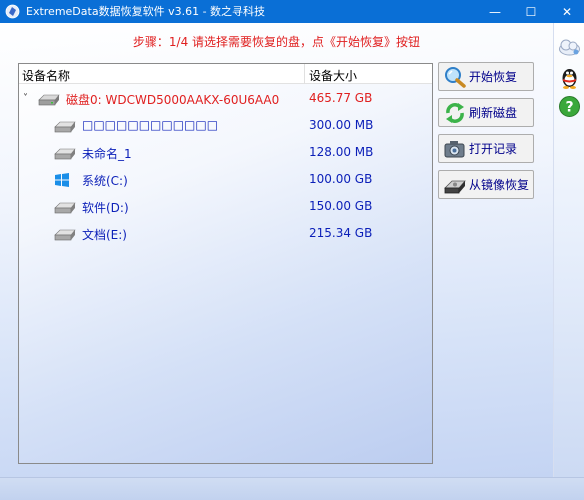 Image resolution: width=584 pixels, height=500 pixels. I want to click on start-recovery-label: 开始恢复, so click(493, 77).